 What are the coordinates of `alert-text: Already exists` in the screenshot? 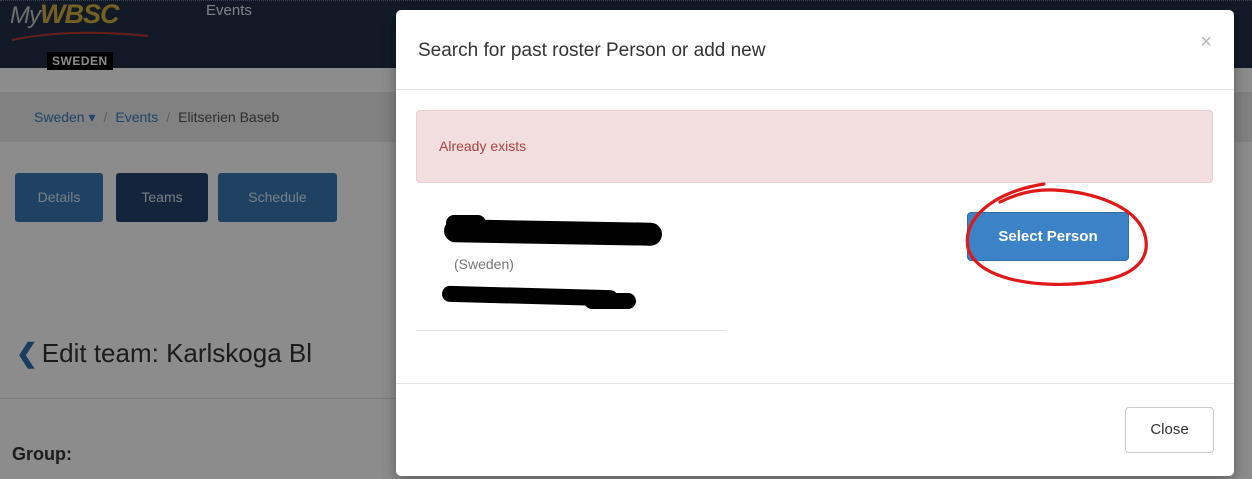 It's located at (483, 146).